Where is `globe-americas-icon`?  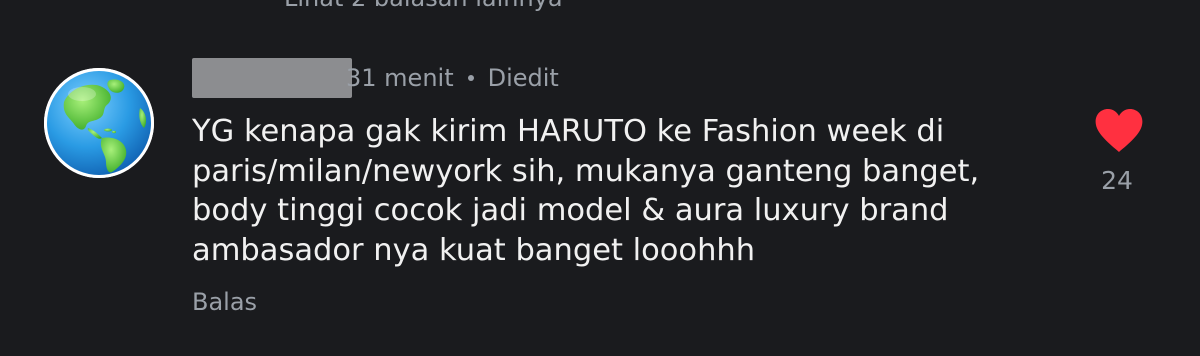 globe-americas-icon is located at coordinates (99, 123).